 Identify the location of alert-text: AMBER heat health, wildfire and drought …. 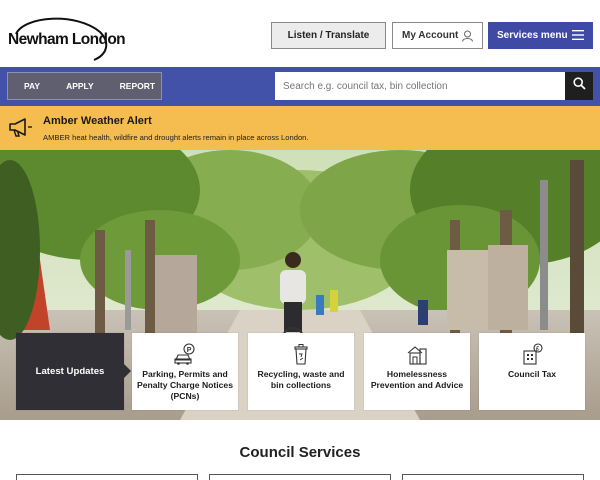
(176, 137).